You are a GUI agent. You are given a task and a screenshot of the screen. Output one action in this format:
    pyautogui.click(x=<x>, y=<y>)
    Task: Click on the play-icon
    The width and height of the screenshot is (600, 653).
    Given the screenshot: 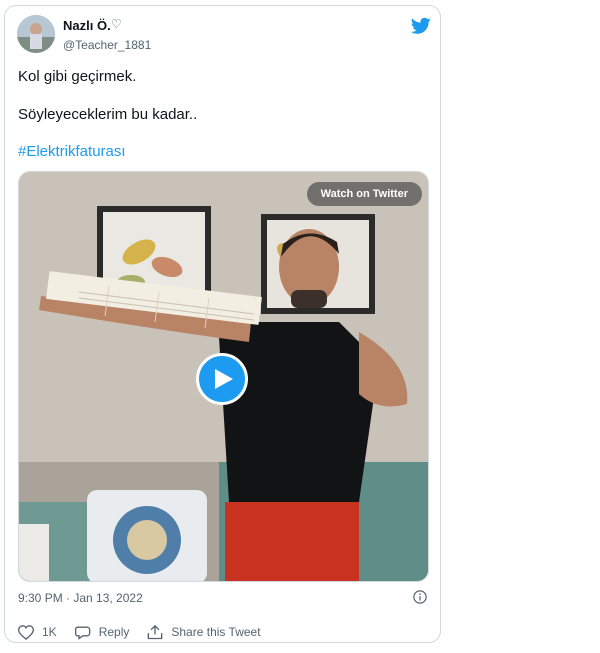 What is the action you would take?
    pyautogui.click(x=224, y=379)
    